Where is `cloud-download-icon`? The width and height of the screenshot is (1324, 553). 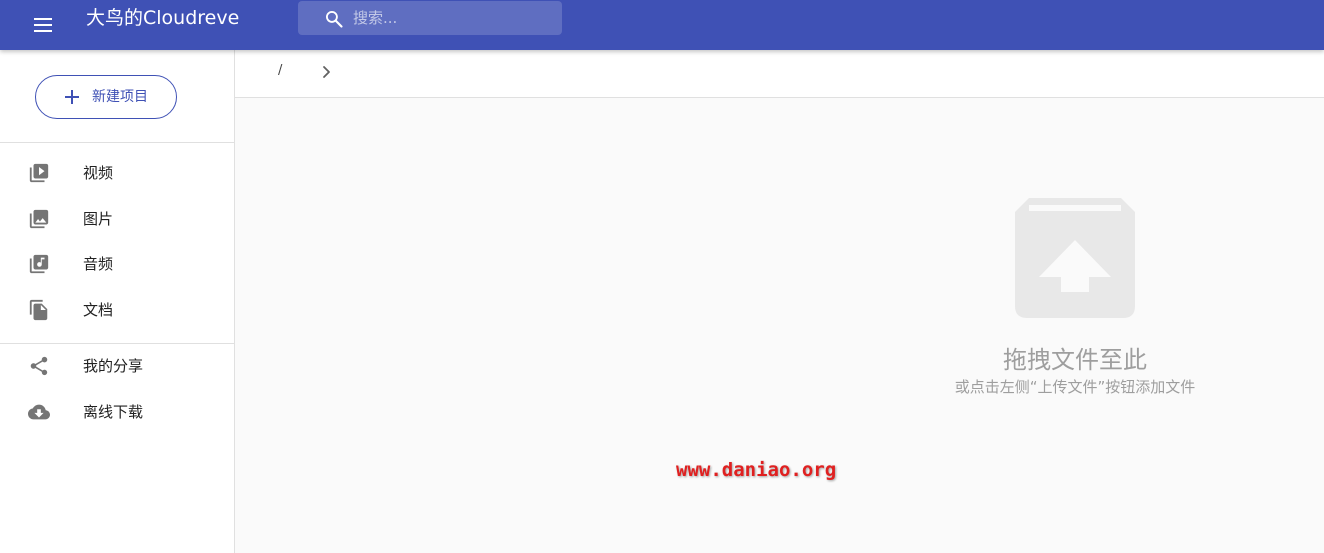
cloud-download-icon is located at coordinates (39, 412).